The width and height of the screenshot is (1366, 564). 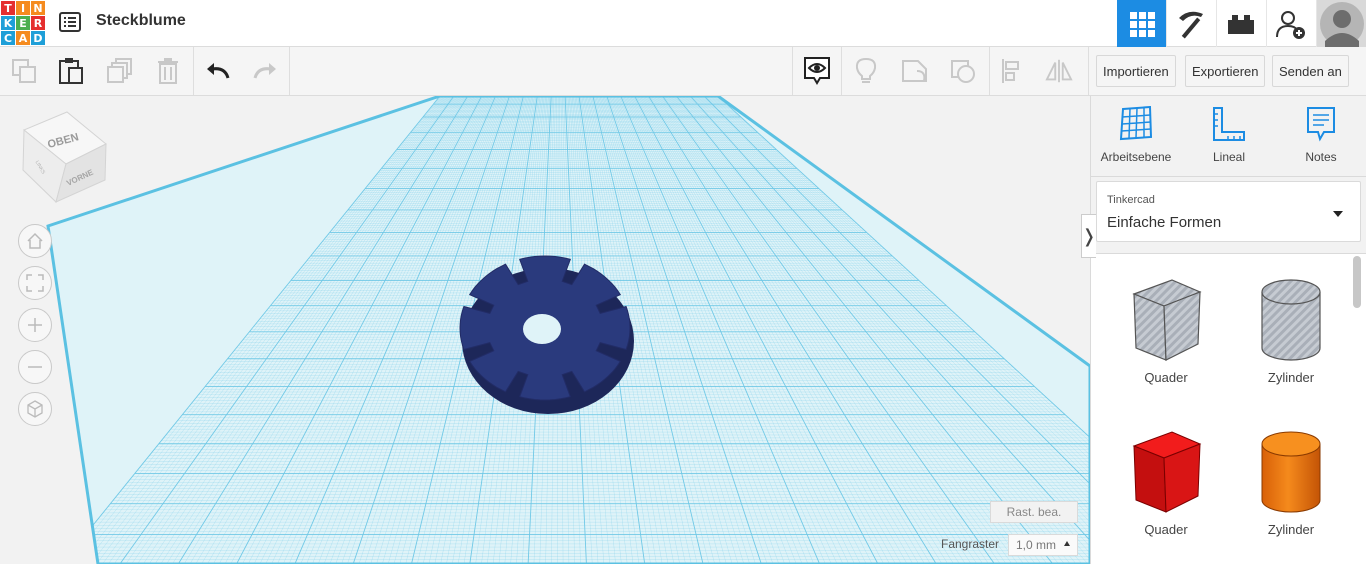 I want to click on group-button, so click(x=914, y=71).